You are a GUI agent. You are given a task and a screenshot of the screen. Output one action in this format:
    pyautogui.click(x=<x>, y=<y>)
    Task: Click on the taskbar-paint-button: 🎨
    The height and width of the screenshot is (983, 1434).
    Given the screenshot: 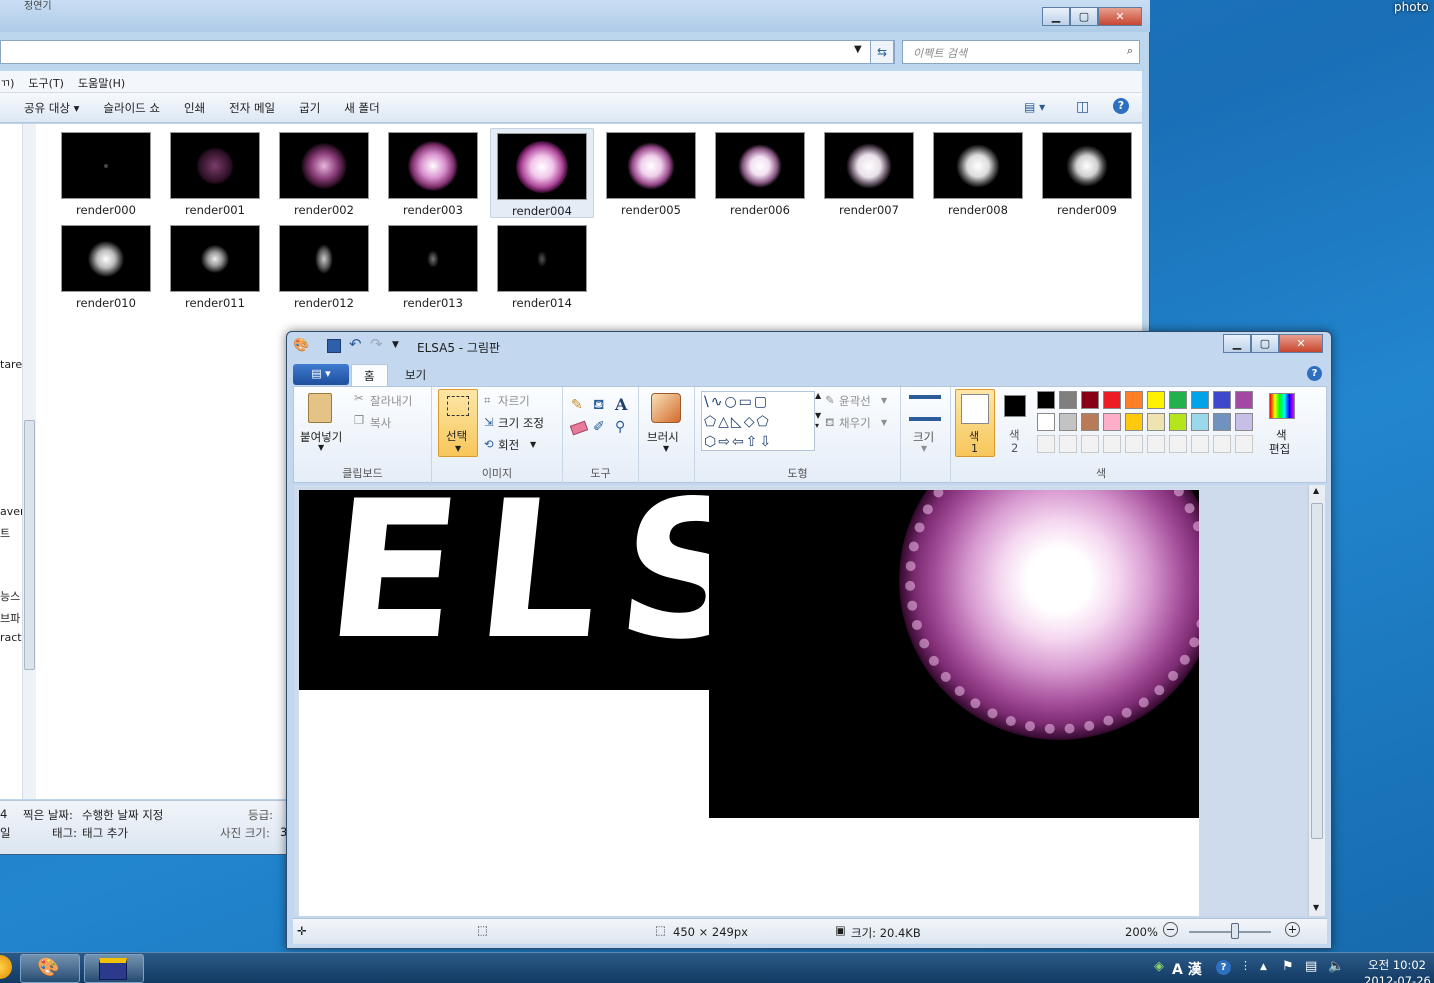 What is the action you would take?
    pyautogui.click(x=50, y=968)
    